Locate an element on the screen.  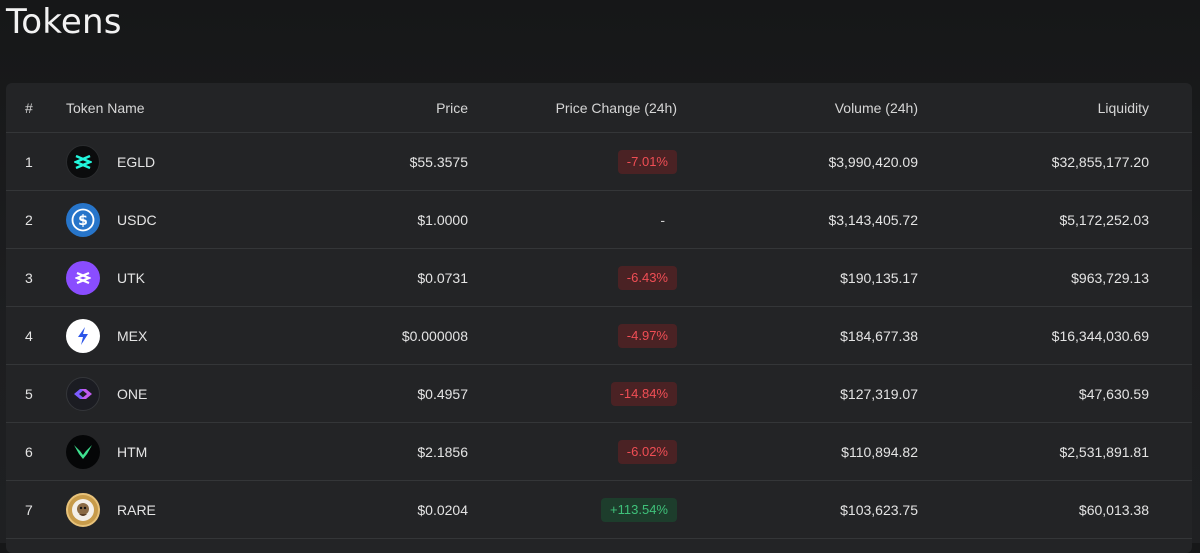
token-volume: $3,143,405.72 is located at coordinates (873, 219).